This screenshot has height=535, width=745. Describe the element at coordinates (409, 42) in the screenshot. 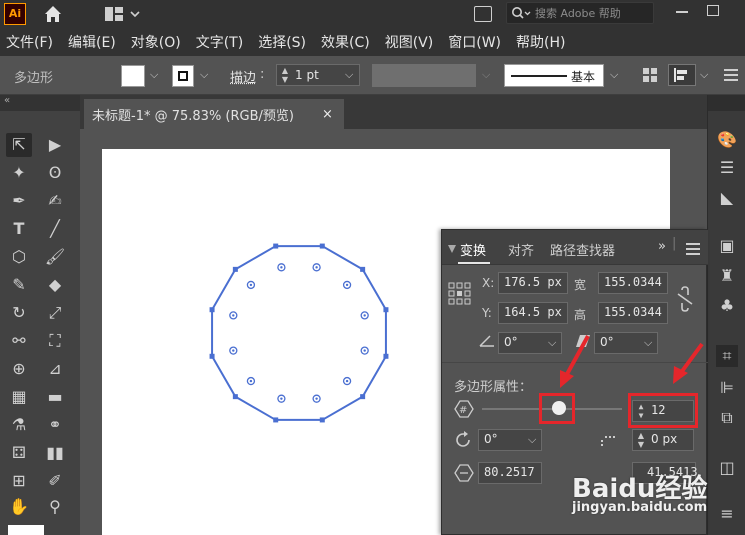

I see `menu-view: 视图(V)` at that location.